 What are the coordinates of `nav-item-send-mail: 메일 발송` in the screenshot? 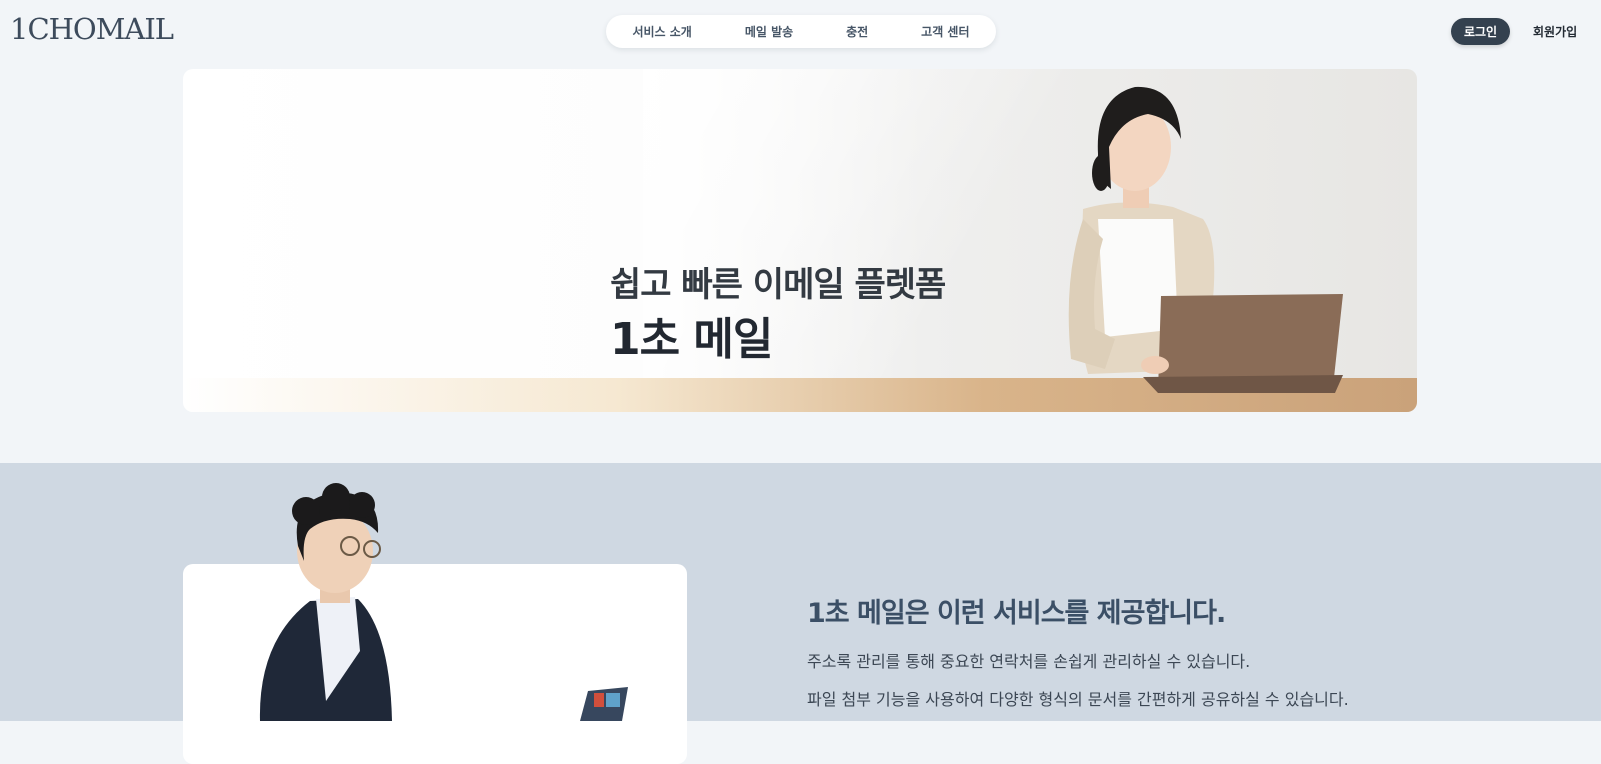 It's located at (769, 31).